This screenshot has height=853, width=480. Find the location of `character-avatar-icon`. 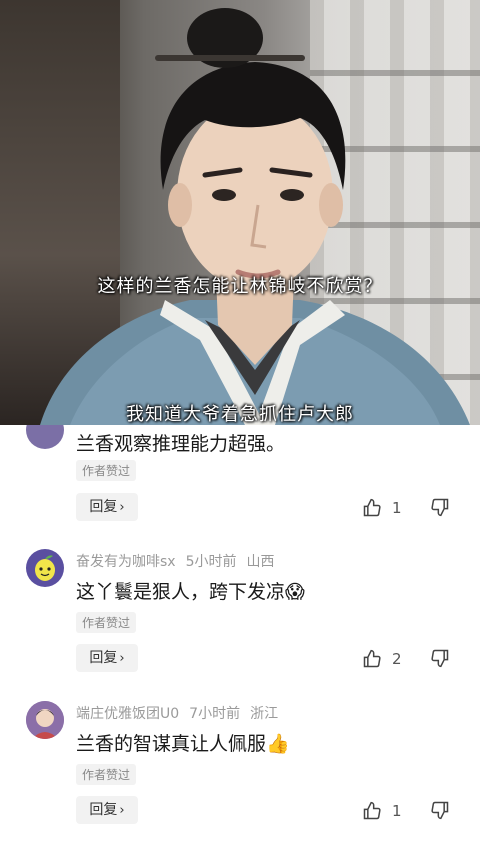

character-avatar-icon is located at coordinates (45, 720).